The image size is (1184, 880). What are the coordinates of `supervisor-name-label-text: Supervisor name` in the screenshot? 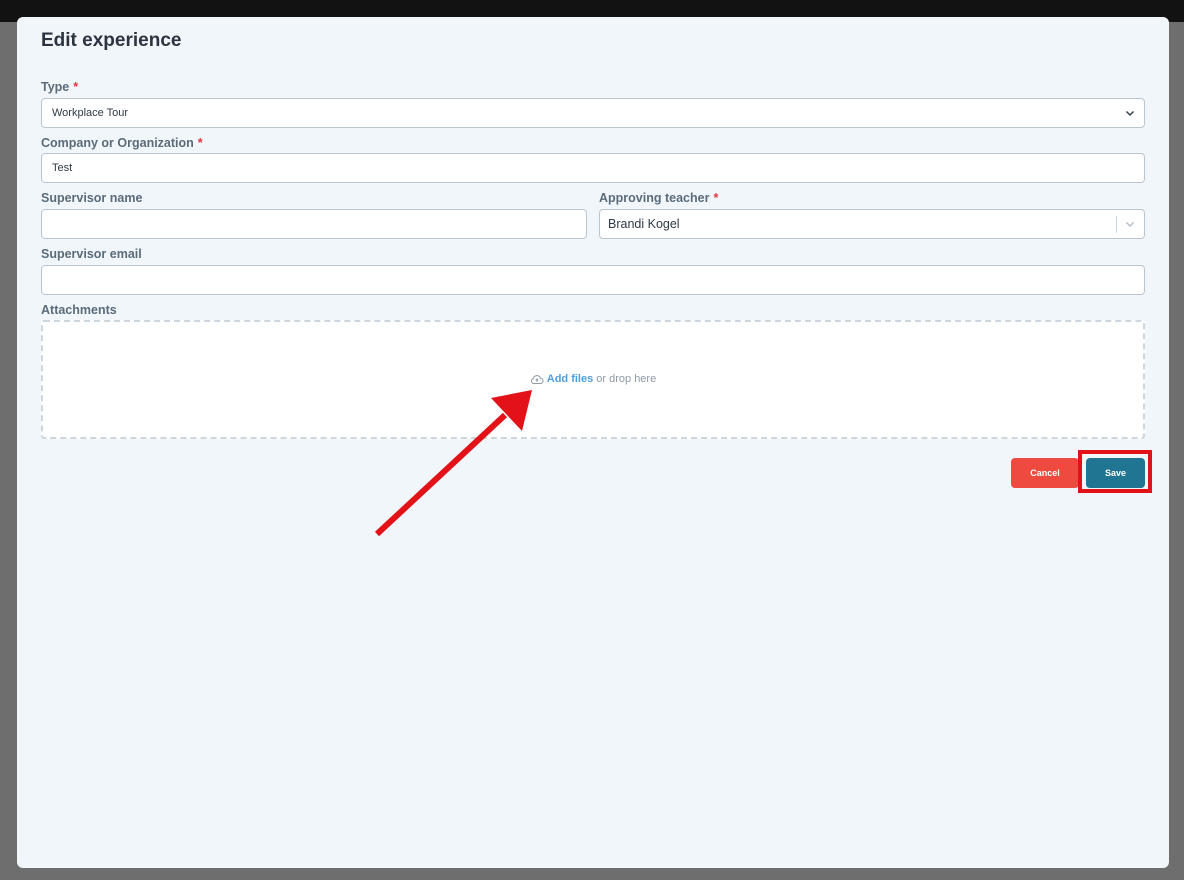 It's located at (92, 198).